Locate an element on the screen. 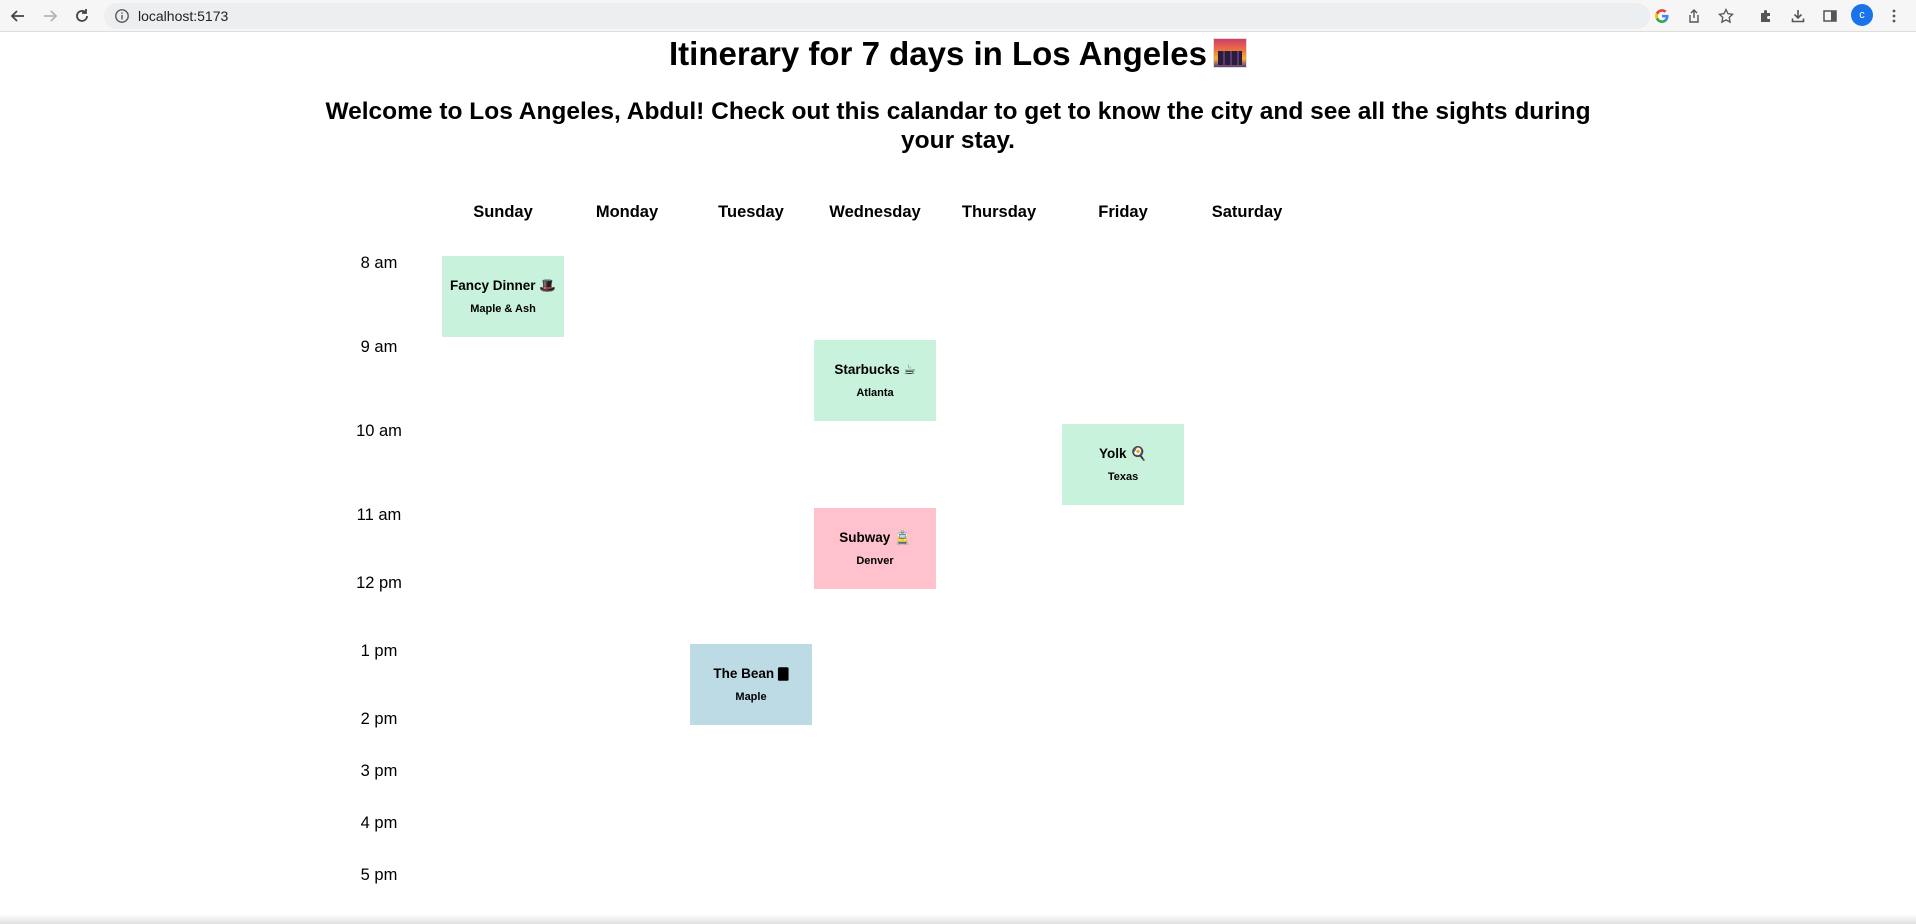 The width and height of the screenshot is (1916, 924). event-card: Yolk 🍳 Texas is located at coordinates (1123, 464).